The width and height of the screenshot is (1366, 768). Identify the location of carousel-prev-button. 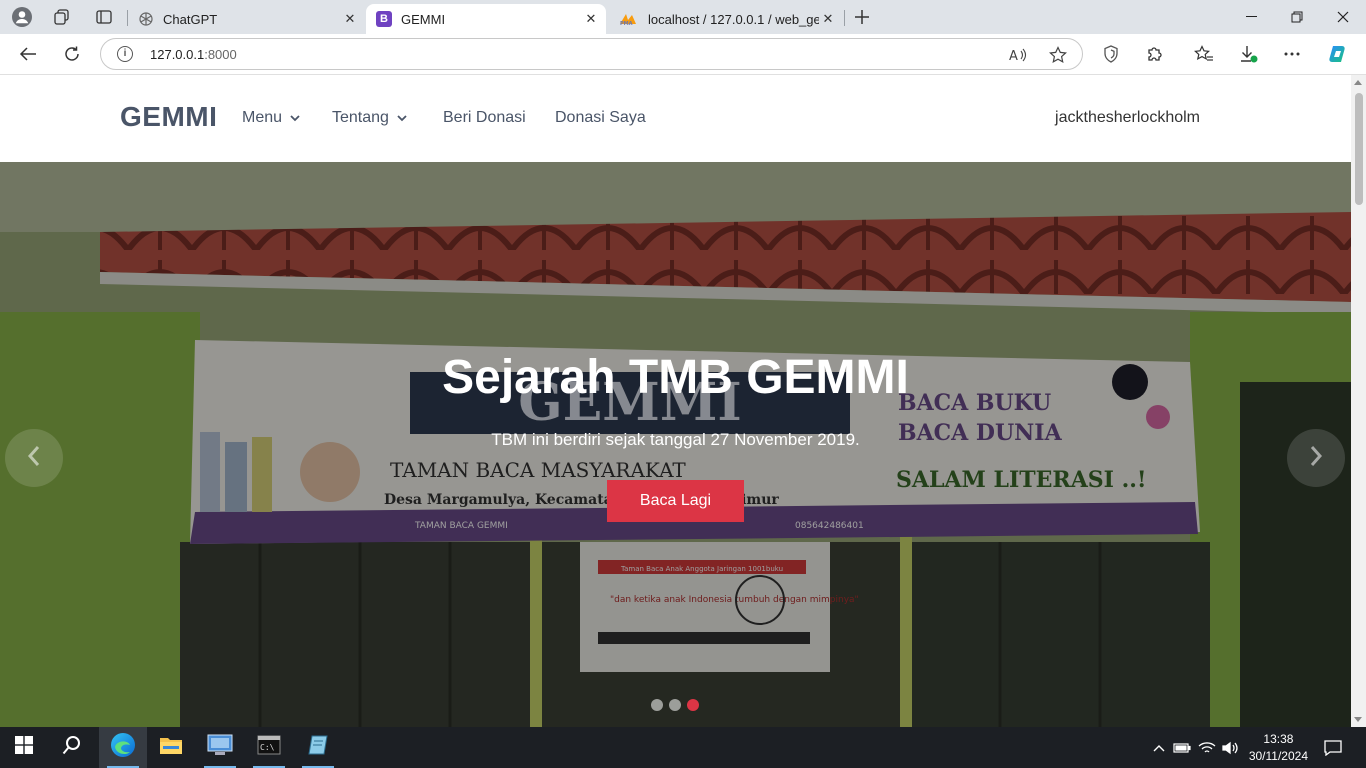
(34, 458).